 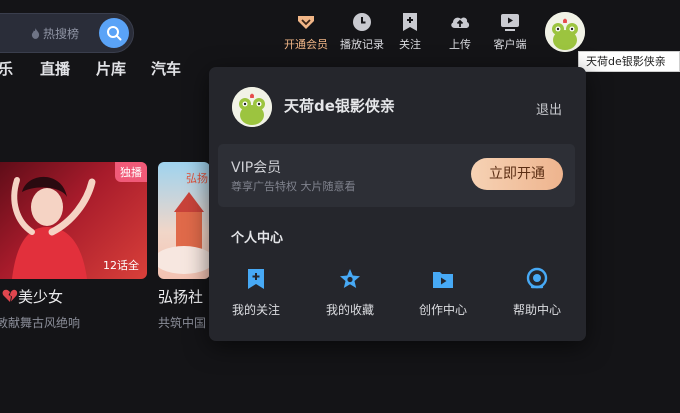 I want to click on category-tab: 汽车, so click(x=166, y=68).